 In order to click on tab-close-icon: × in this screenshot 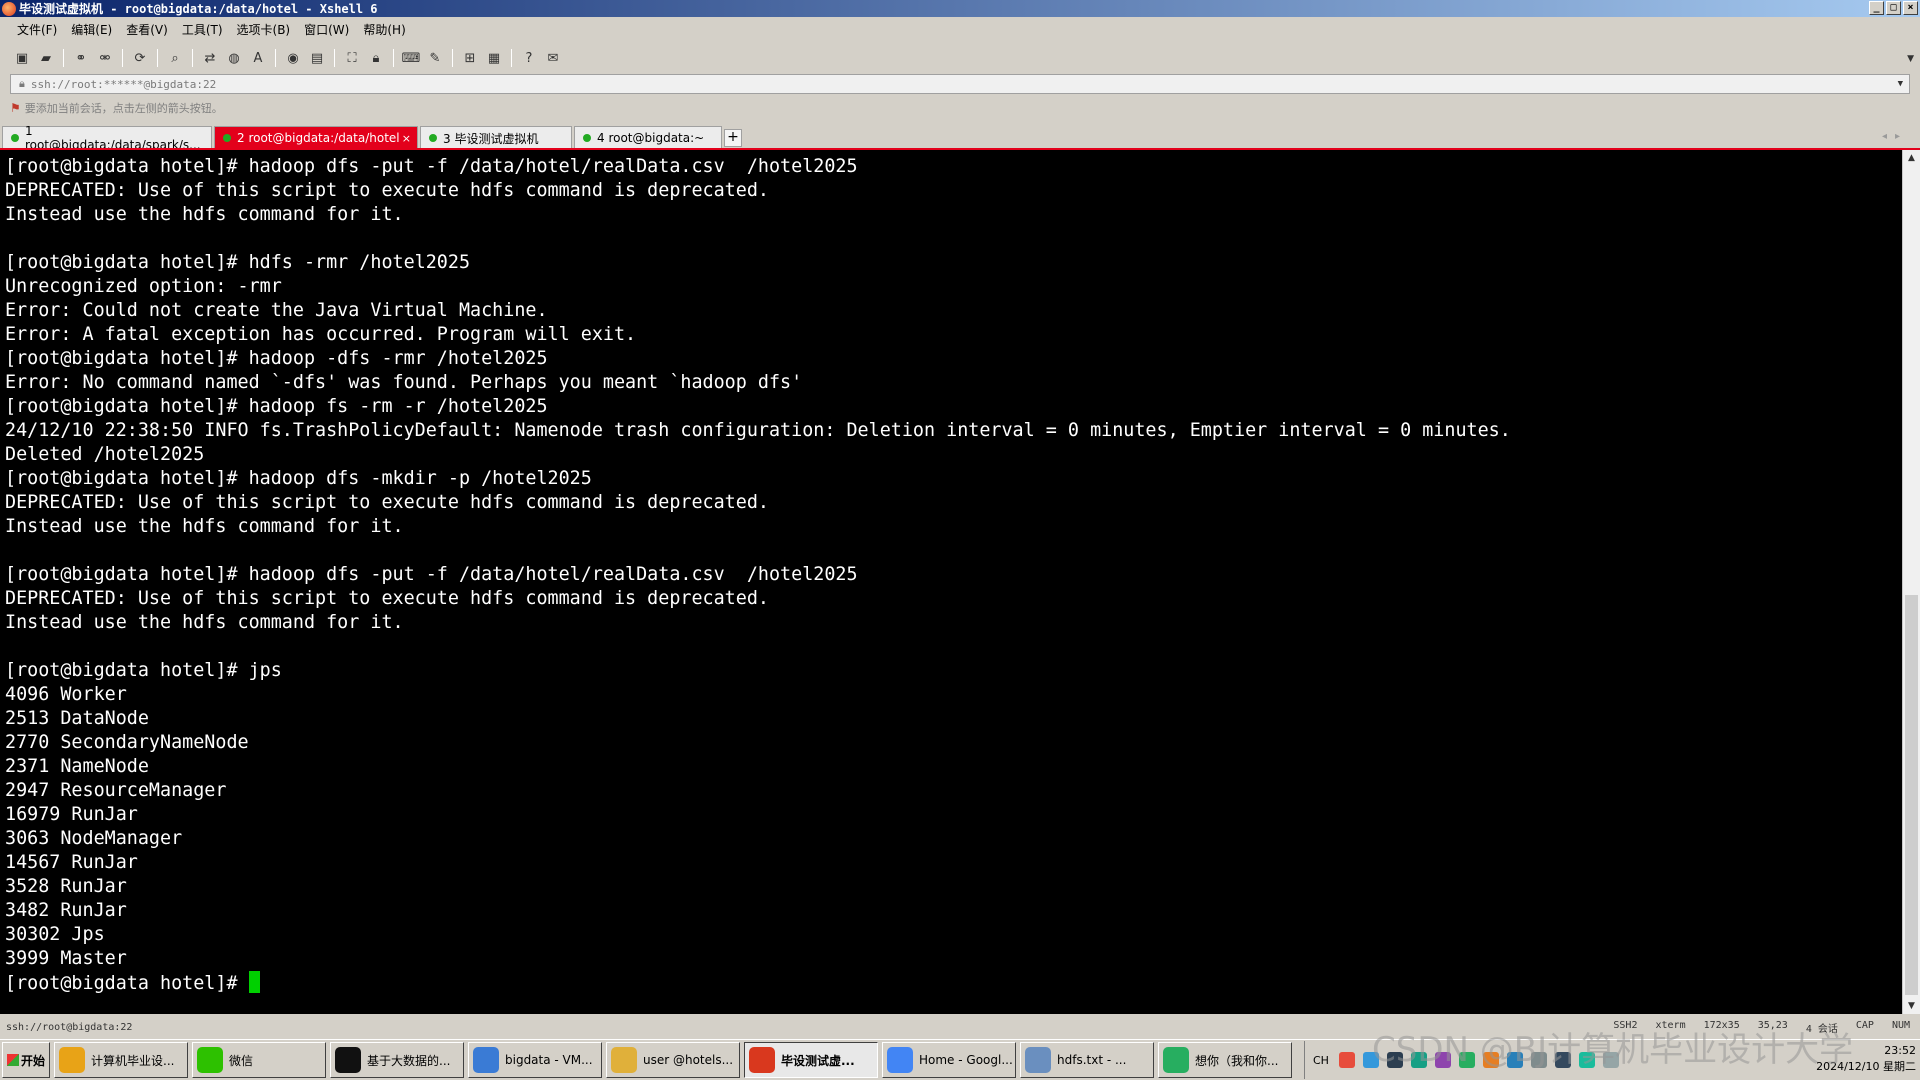, I will do `click(406, 138)`.